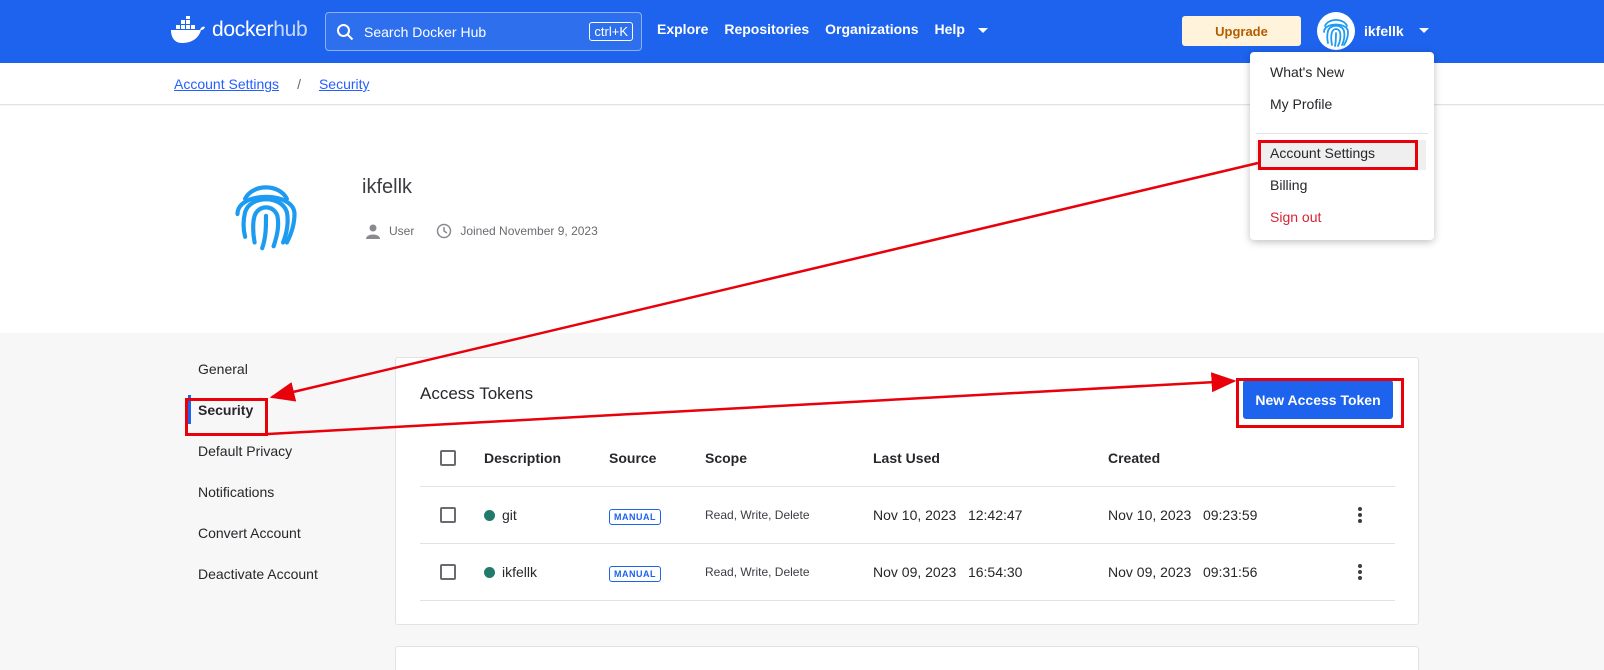 Image resolution: width=1604 pixels, height=670 pixels. I want to click on token-last-used: Nov 09, 2023 16:54:30, so click(948, 572).